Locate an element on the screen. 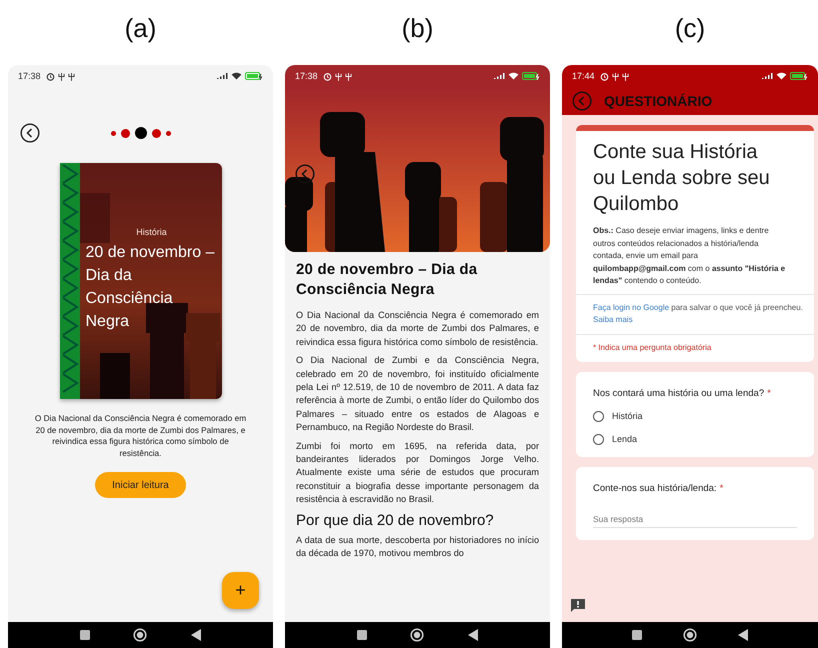  article-paragraph: O Dia Nacional de Zumbi e da Consciência Negra, celebrado em 20 de novembro, foi instituído oficialmente pela Lei nº 12.519, de 10 de novembro de 2011. A data faz referência à morte de Zumbi, o então líder do Quilombo dos Palmares – situado entre os estados de Alagoas e Pernambuco, na Região Nordeste do Brasil. is located at coordinates (417, 394).